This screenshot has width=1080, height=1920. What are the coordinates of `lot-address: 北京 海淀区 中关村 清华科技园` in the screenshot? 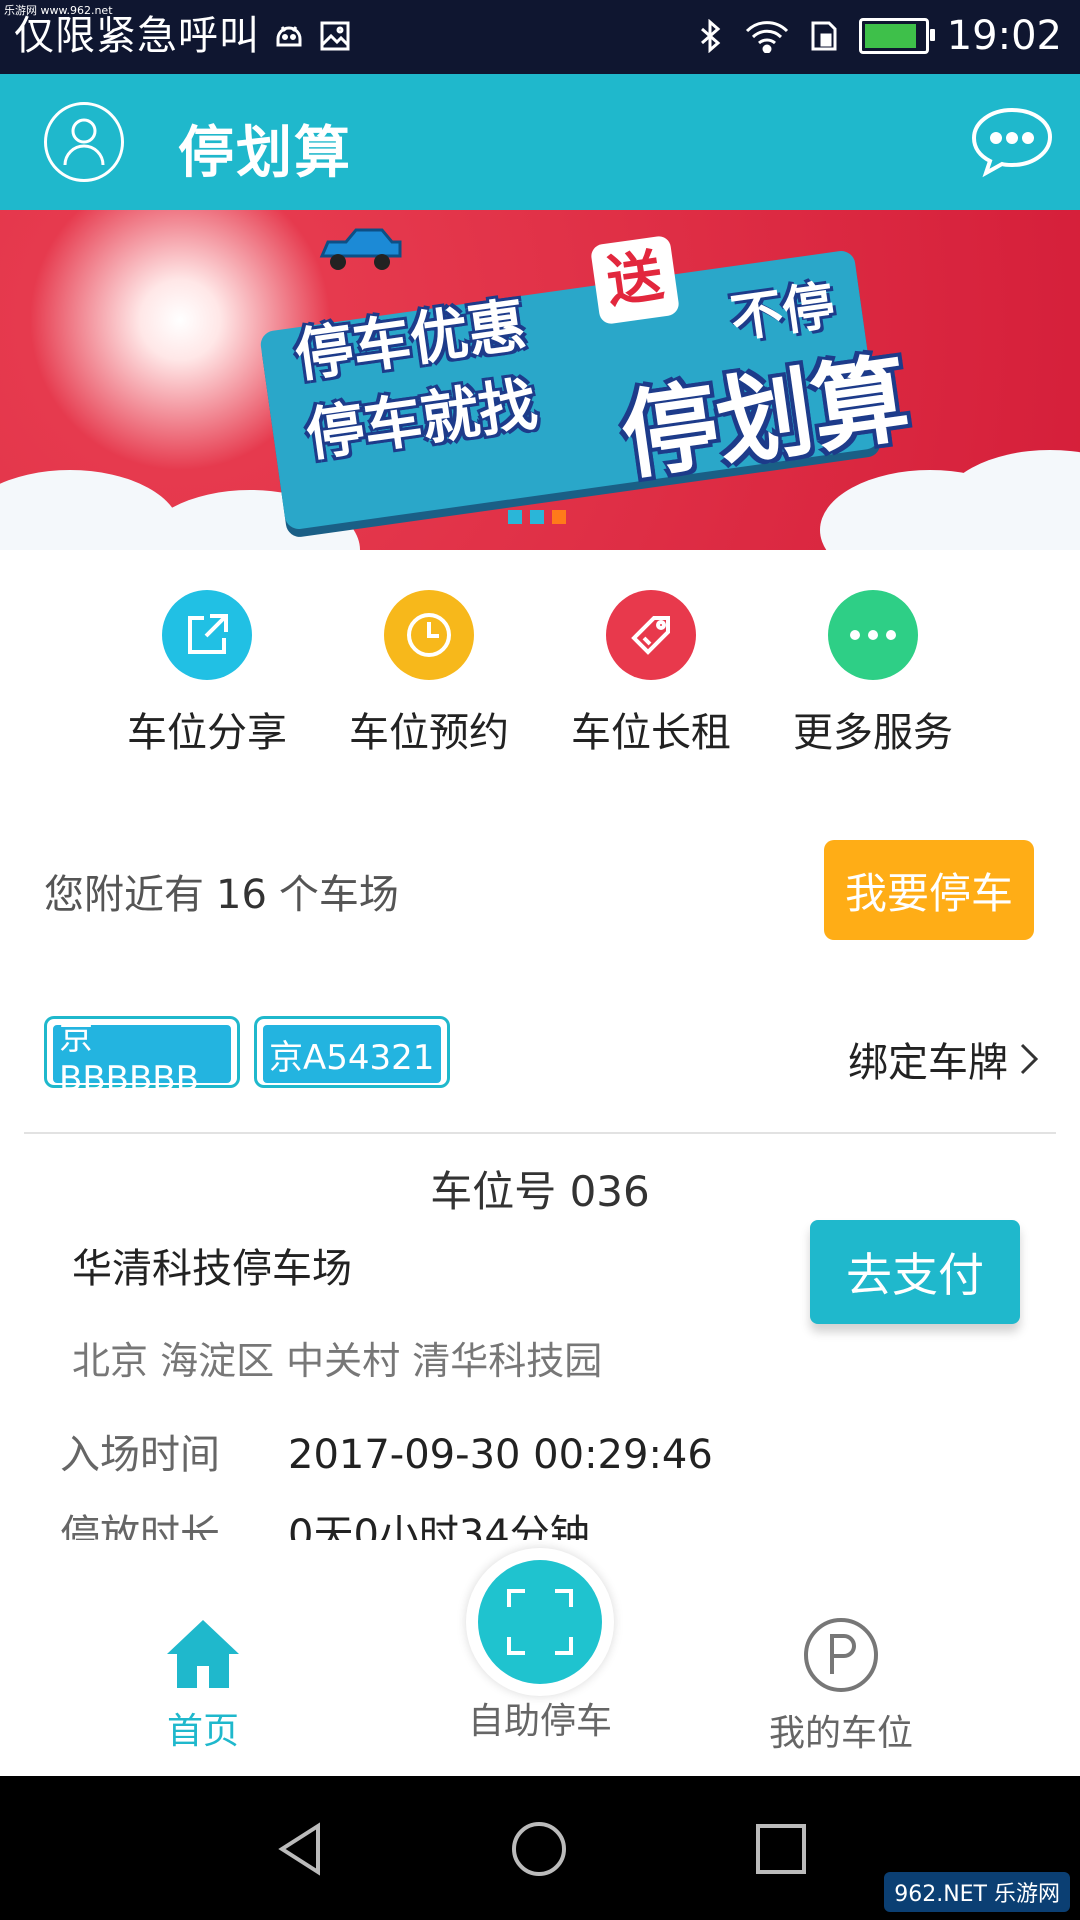 It's located at (337, 1361).